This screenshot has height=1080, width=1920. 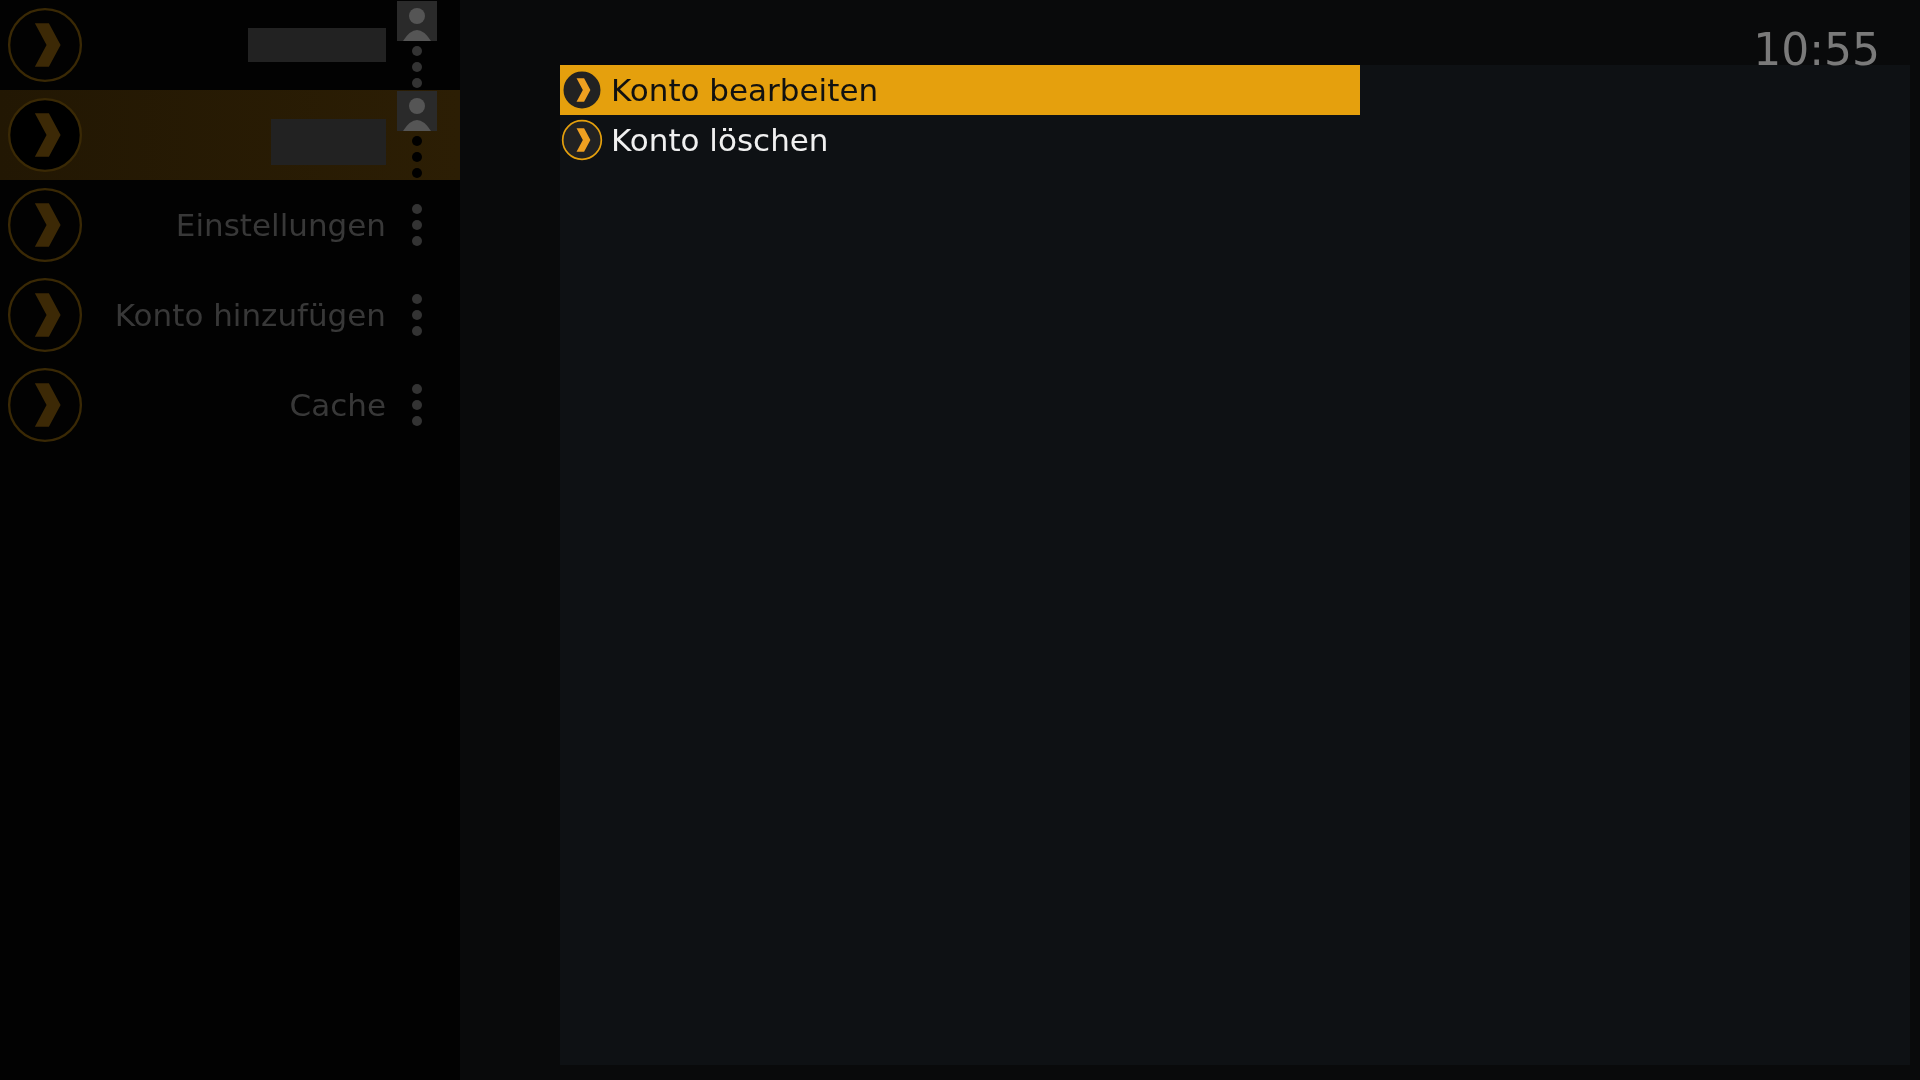 I want to click on menu-item: Konto löschen, so click(x=960, y=140).